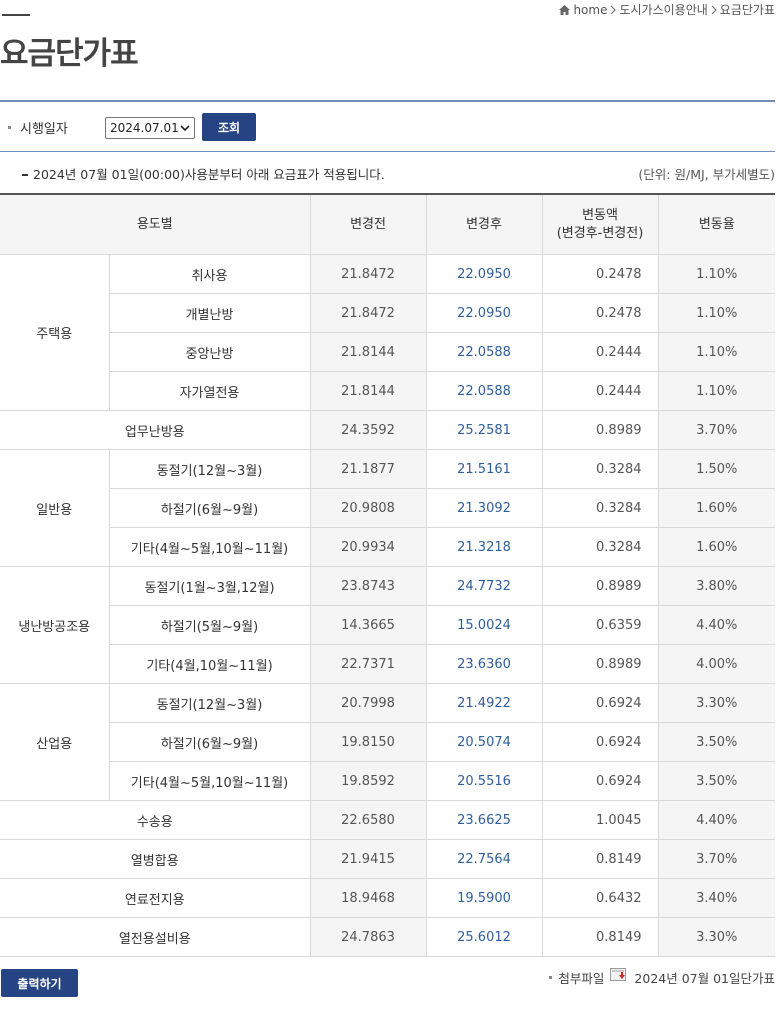 This screenshot has height=1016, width=779. What do you see at coordinates (9, 127) in the screenshot?
I see `bullet-icon` at bounding box center [9, 127].